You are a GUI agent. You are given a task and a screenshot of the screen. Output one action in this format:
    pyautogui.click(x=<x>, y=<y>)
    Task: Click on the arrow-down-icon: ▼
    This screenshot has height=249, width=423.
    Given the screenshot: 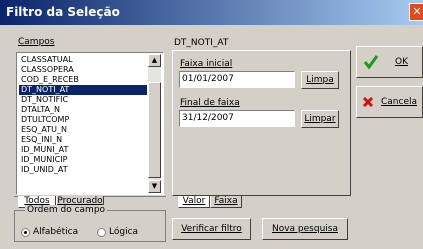 What is the action you would take?
    pyautogui.click(x=154, y=186)
    